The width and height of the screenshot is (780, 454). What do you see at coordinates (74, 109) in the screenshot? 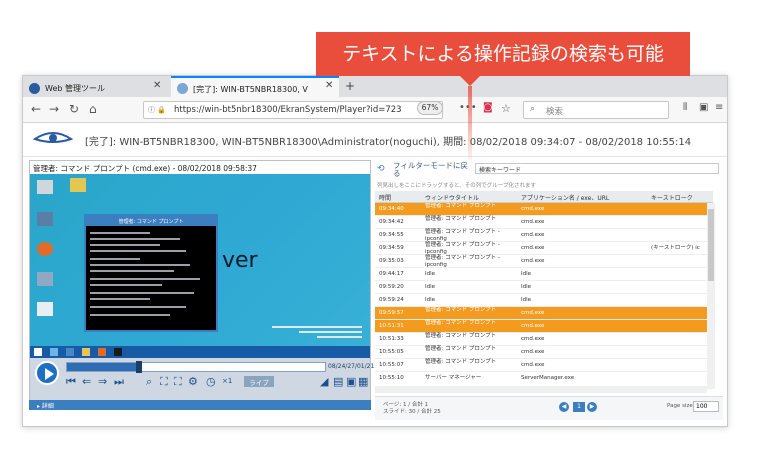
I see `reload-icon: ↻` at bounding box center [74, 109].